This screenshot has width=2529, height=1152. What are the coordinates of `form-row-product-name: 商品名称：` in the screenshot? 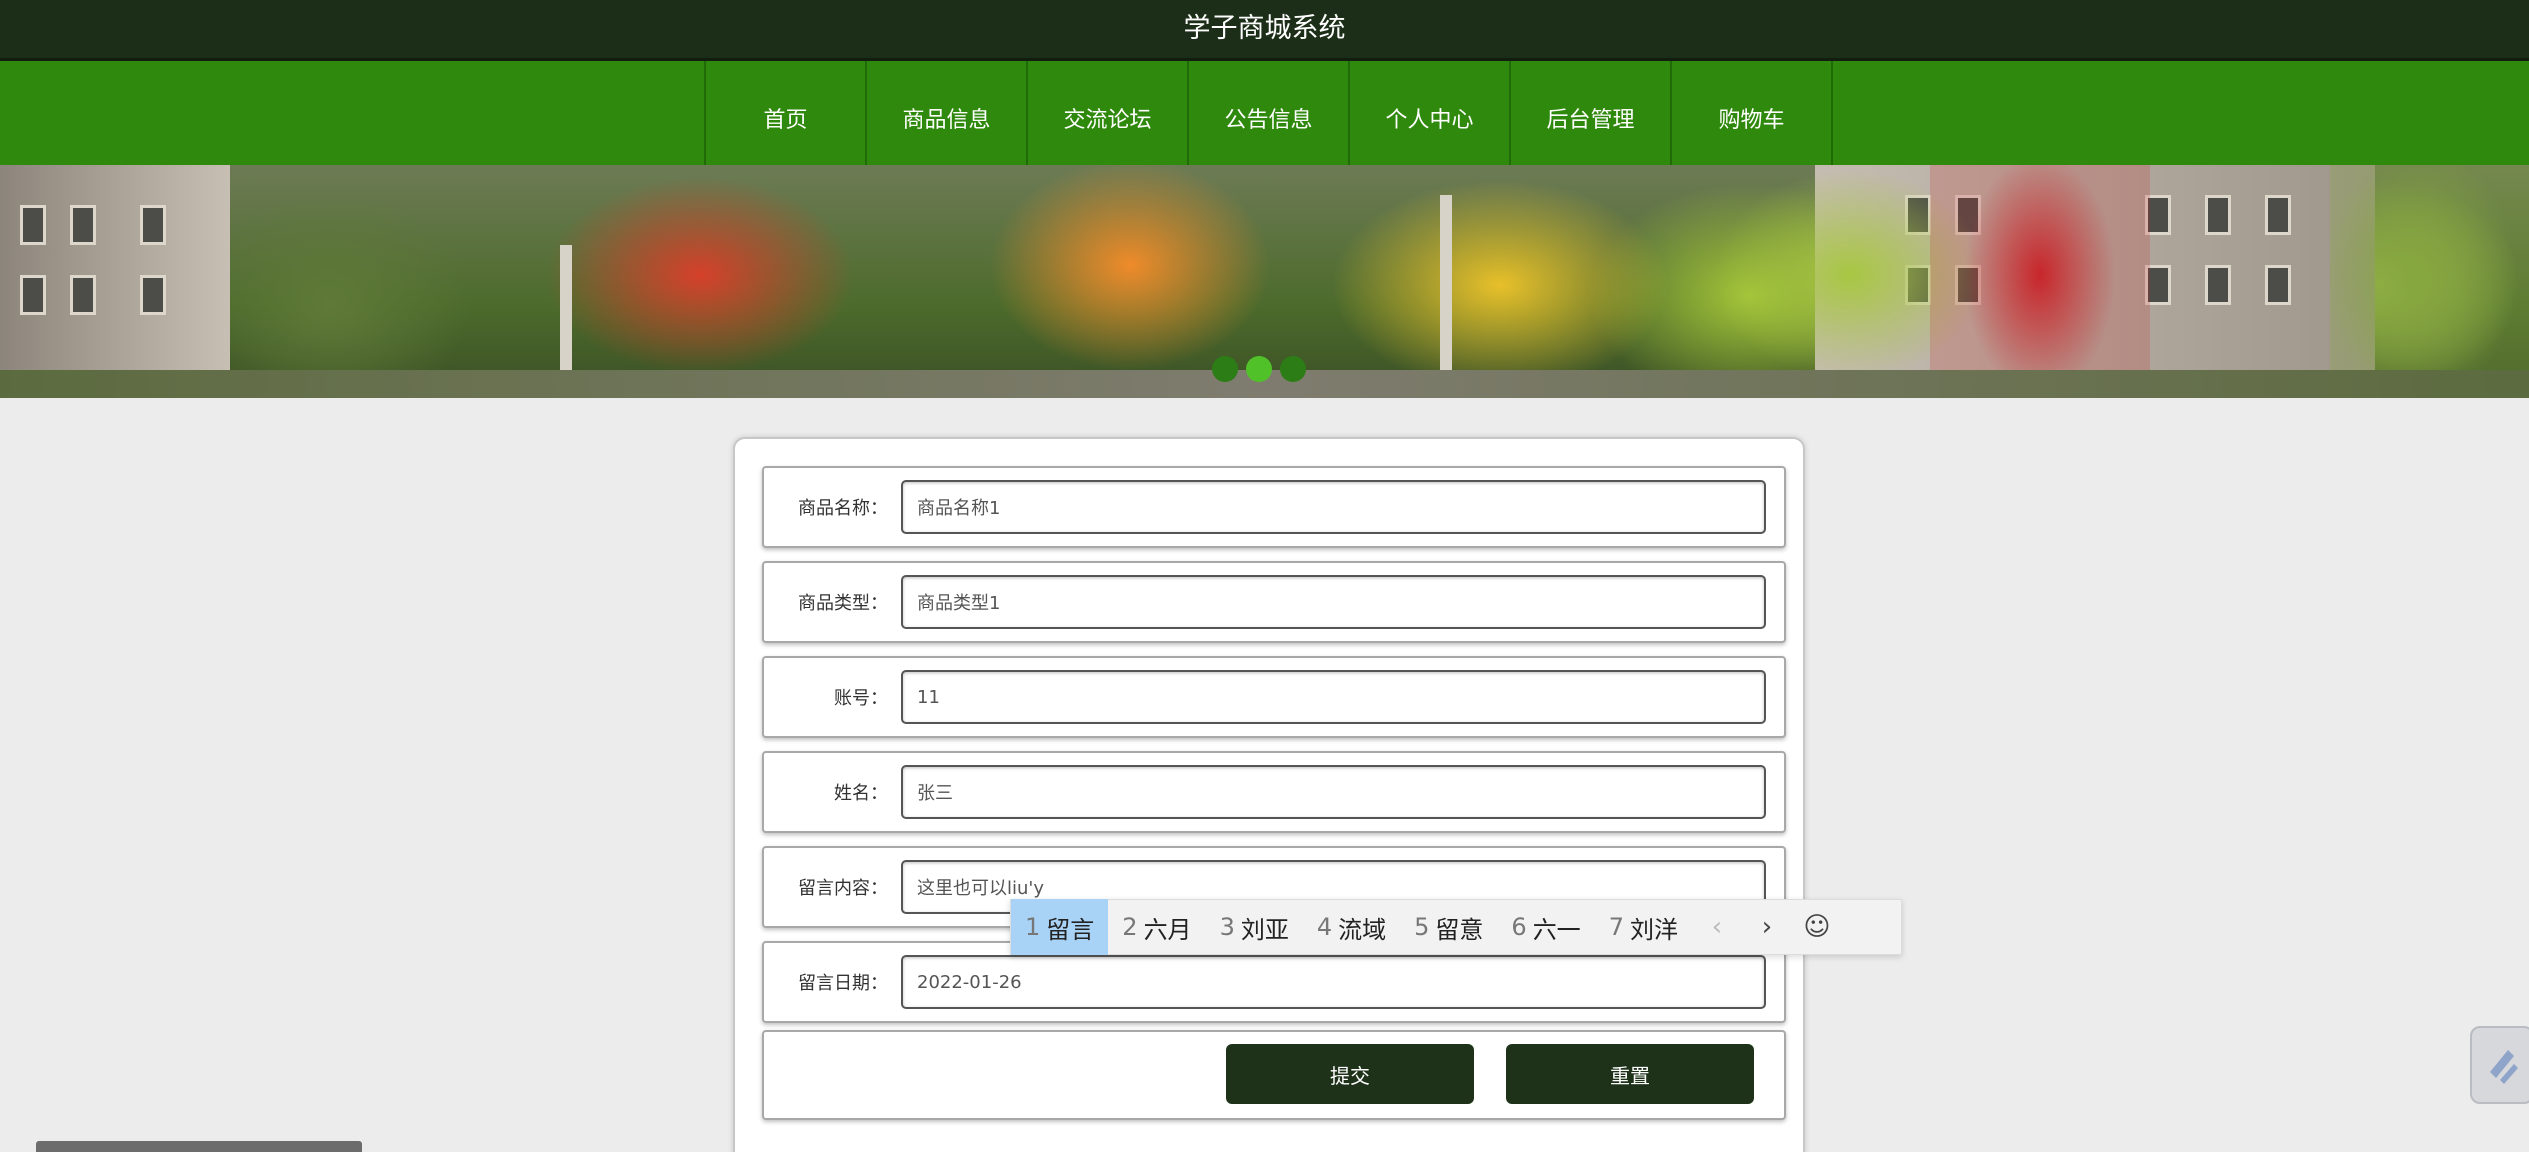 It's located at (1274, 507).